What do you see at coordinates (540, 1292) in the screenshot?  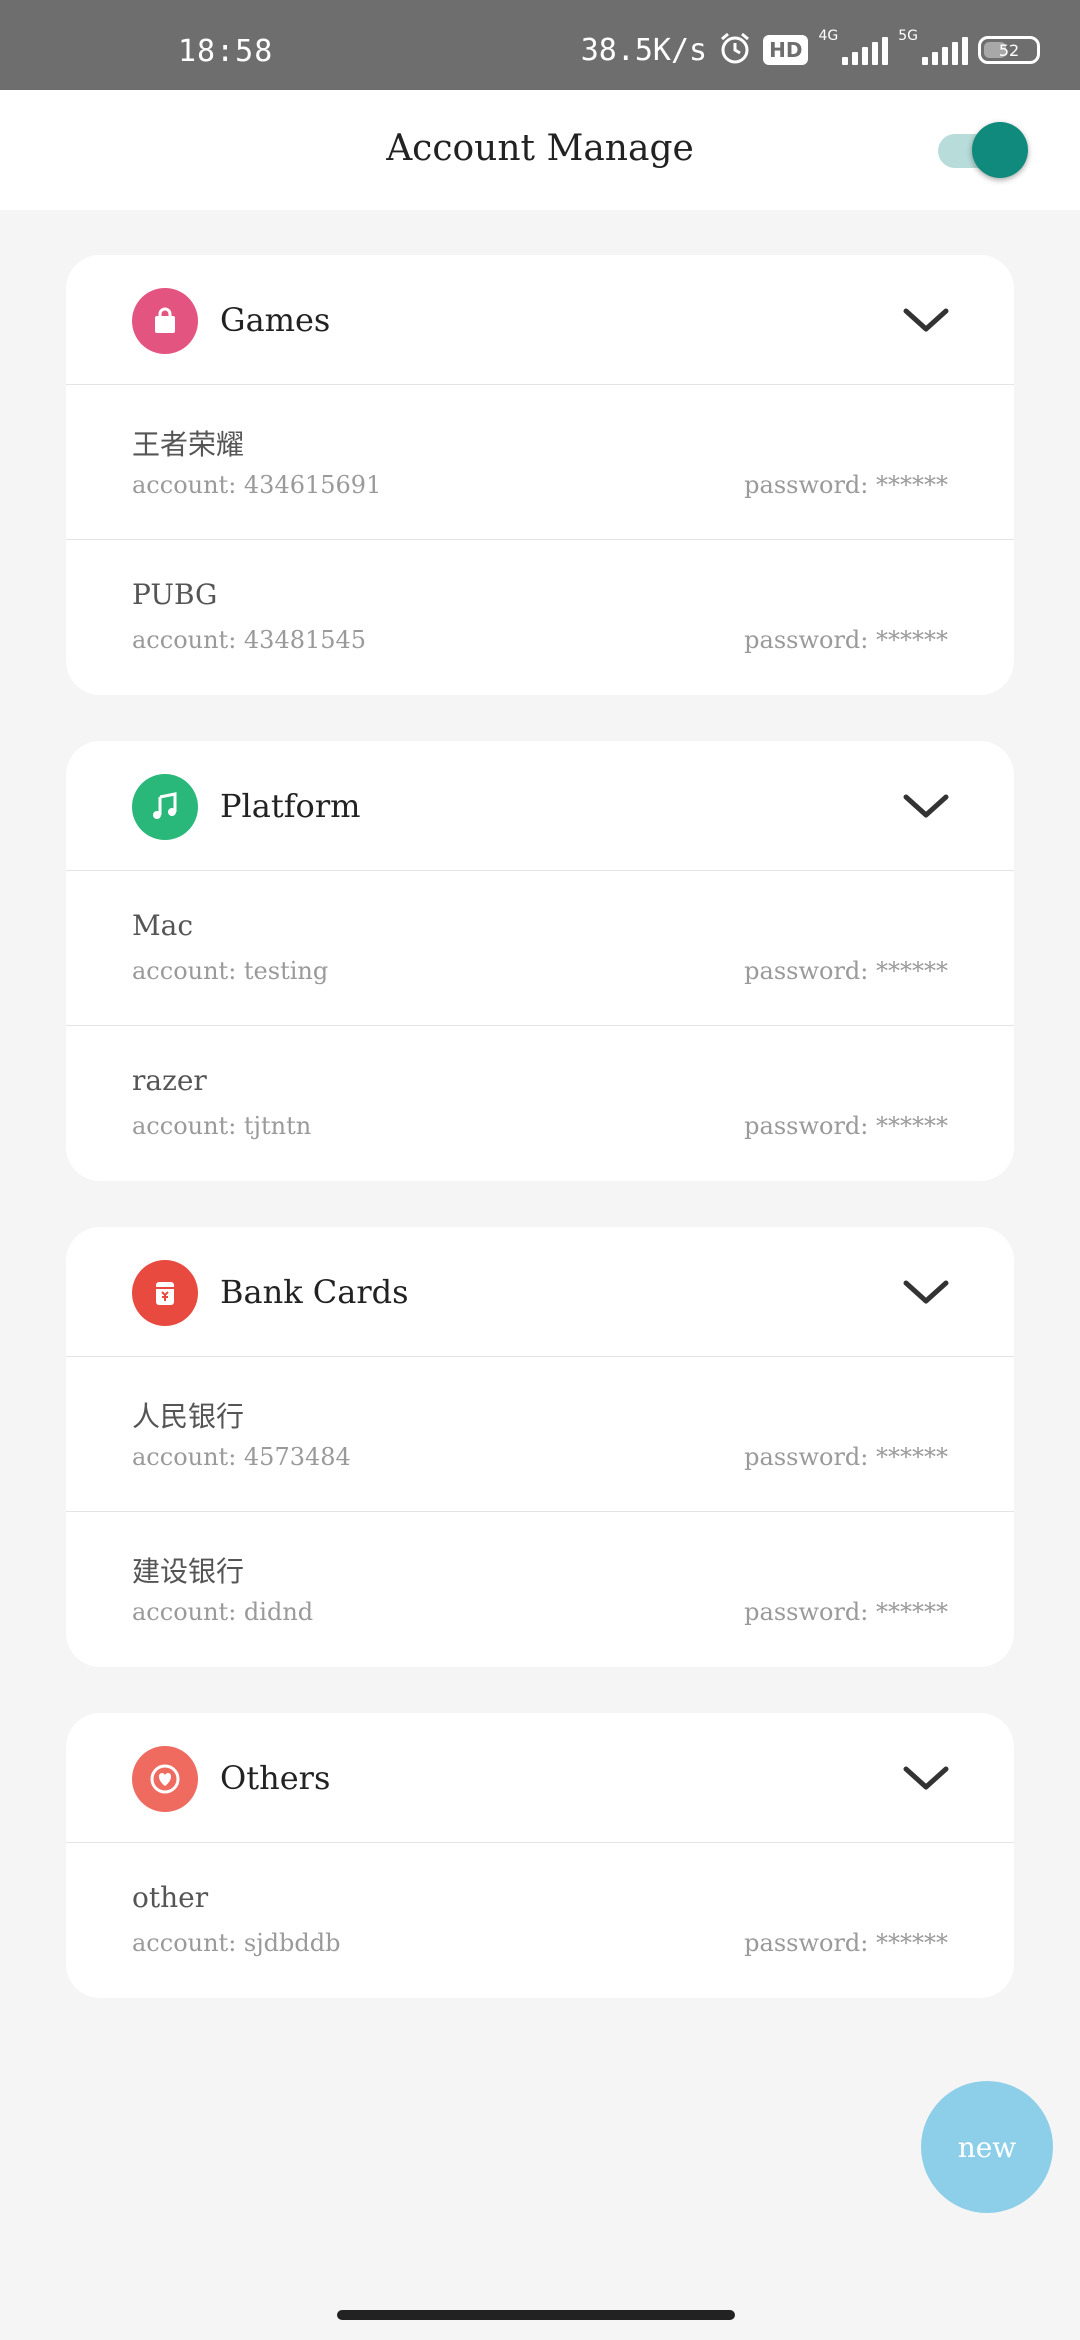 I see `category-header: Bank Cards` at bounding box center [540, 1292].